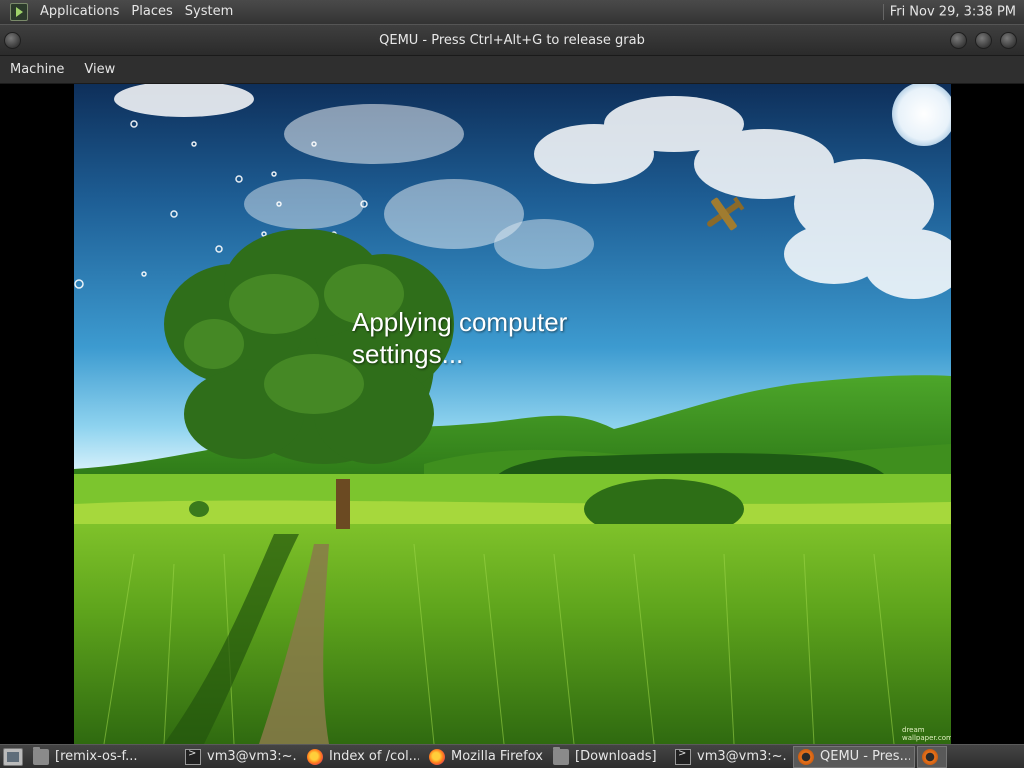  I want to click on applications-menu: Applications, so click(79, 12).